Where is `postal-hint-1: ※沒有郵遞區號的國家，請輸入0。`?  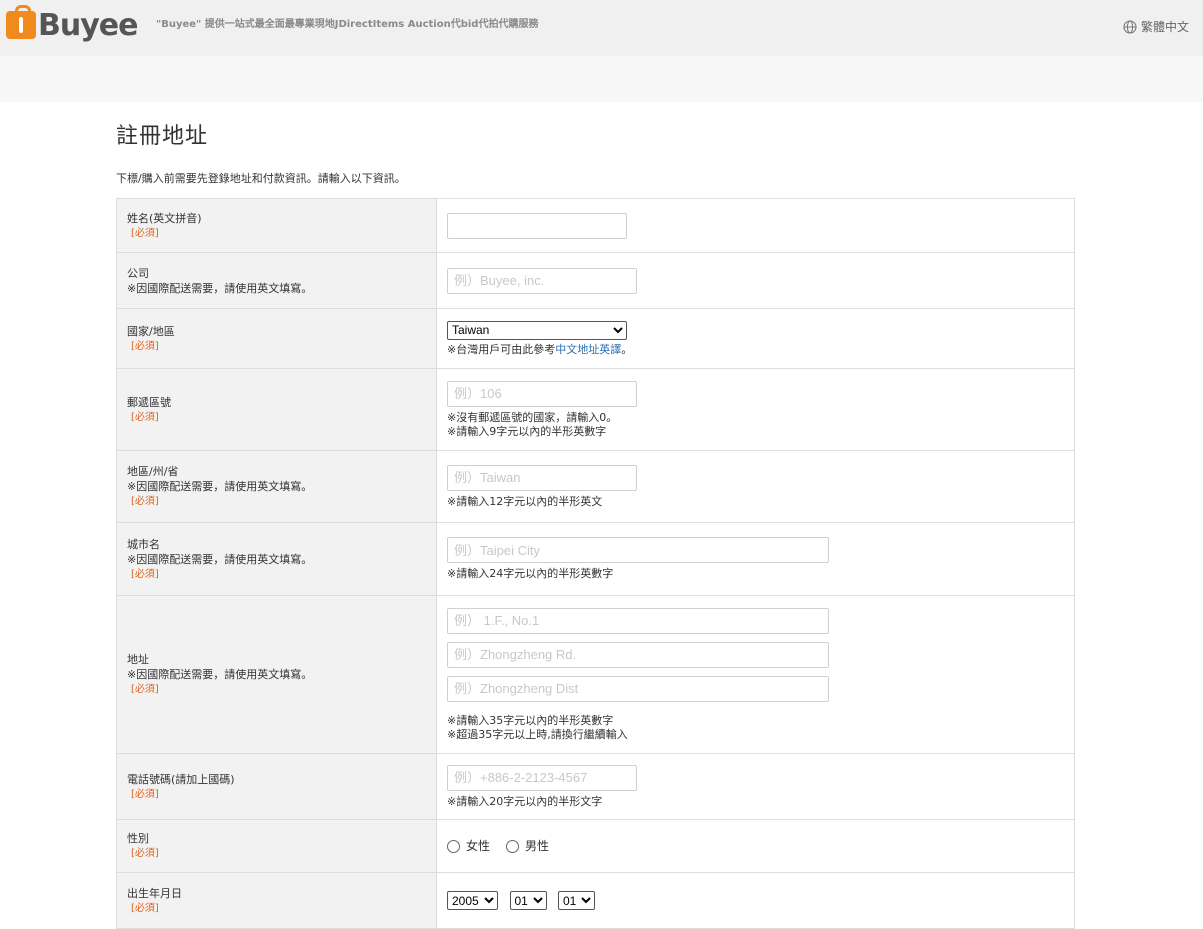
postal-hint-1: ※沒有郵遞區號的國家，請輸入0。 is located at coordinates (532, 417).